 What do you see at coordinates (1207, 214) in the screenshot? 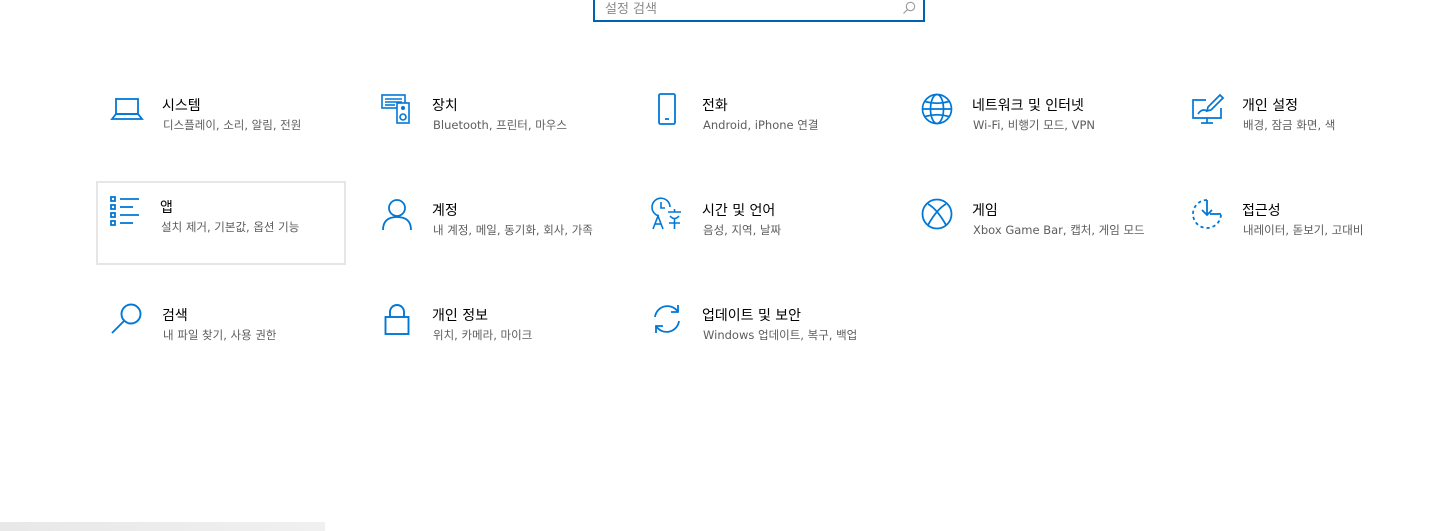
I see `ease-of-access-icon` at bounding box center [1207, 214].